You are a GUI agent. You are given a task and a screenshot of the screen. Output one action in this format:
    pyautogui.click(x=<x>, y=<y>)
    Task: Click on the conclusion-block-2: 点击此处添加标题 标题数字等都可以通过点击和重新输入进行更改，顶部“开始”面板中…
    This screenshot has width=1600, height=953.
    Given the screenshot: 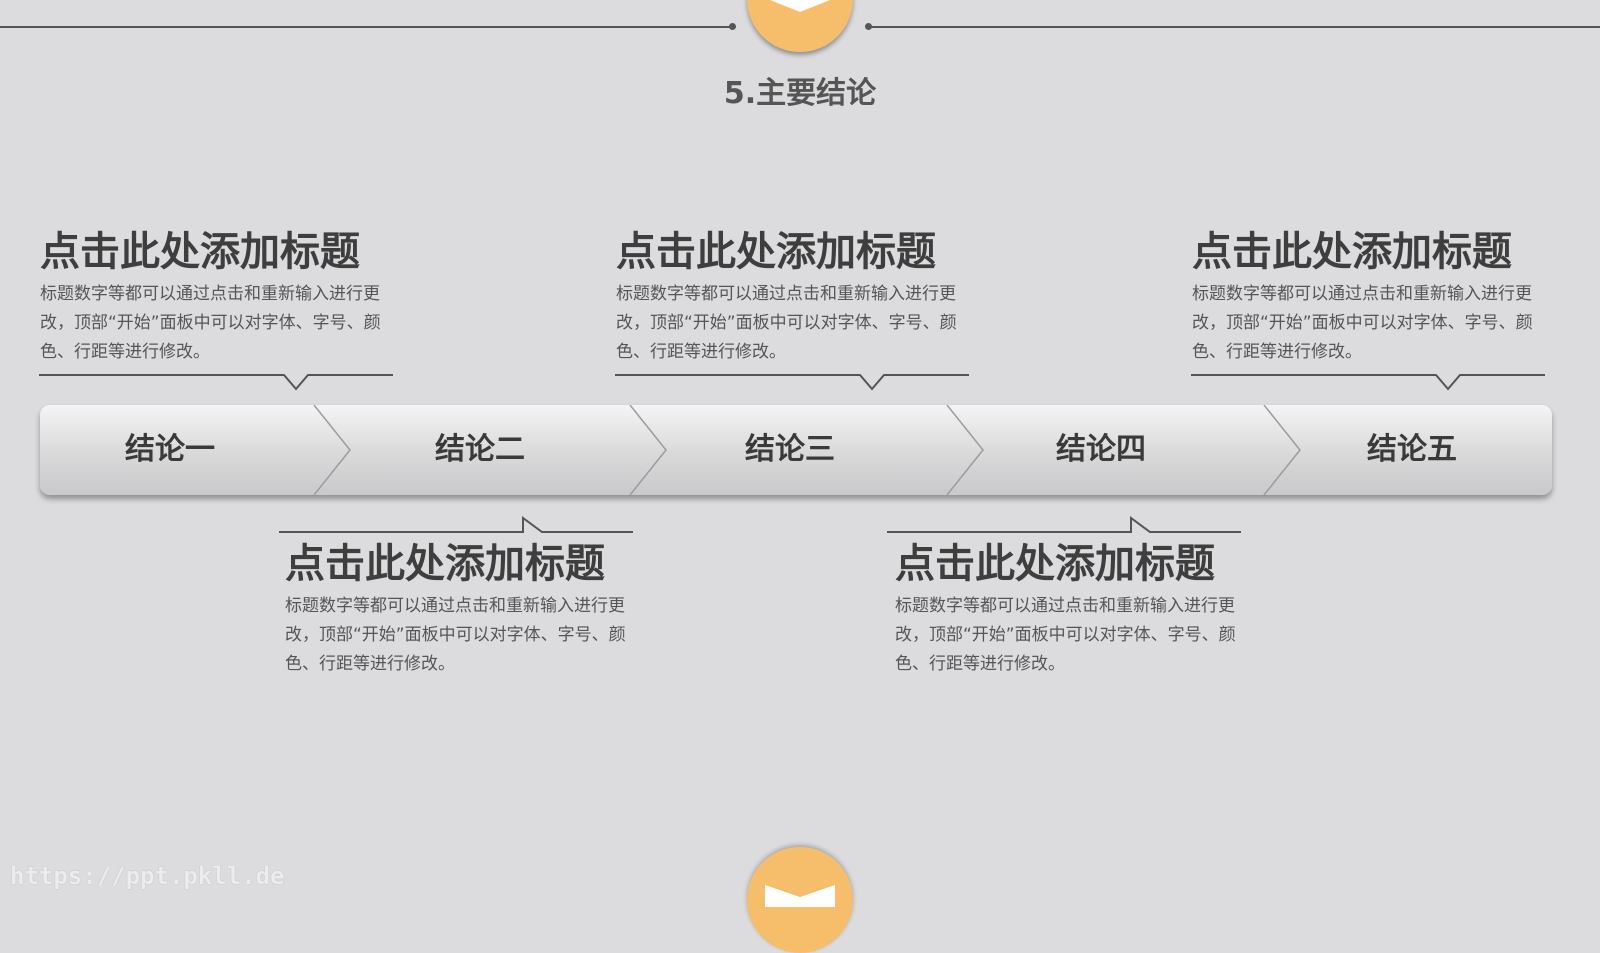 What is the action you would take?
    pyautogui.click(x=465, y=609)
    